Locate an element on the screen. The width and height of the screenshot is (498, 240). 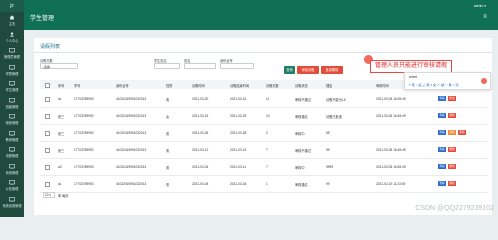
row-action-button: 修改 is located at coordinates (452, 98).